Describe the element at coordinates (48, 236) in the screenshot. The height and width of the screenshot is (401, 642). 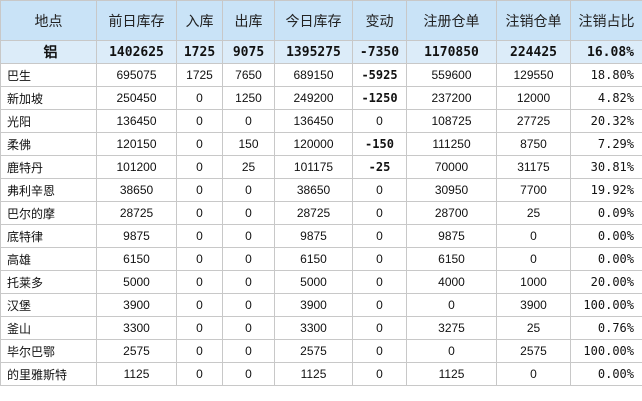
I see `cell-location: 底特律` at that location.